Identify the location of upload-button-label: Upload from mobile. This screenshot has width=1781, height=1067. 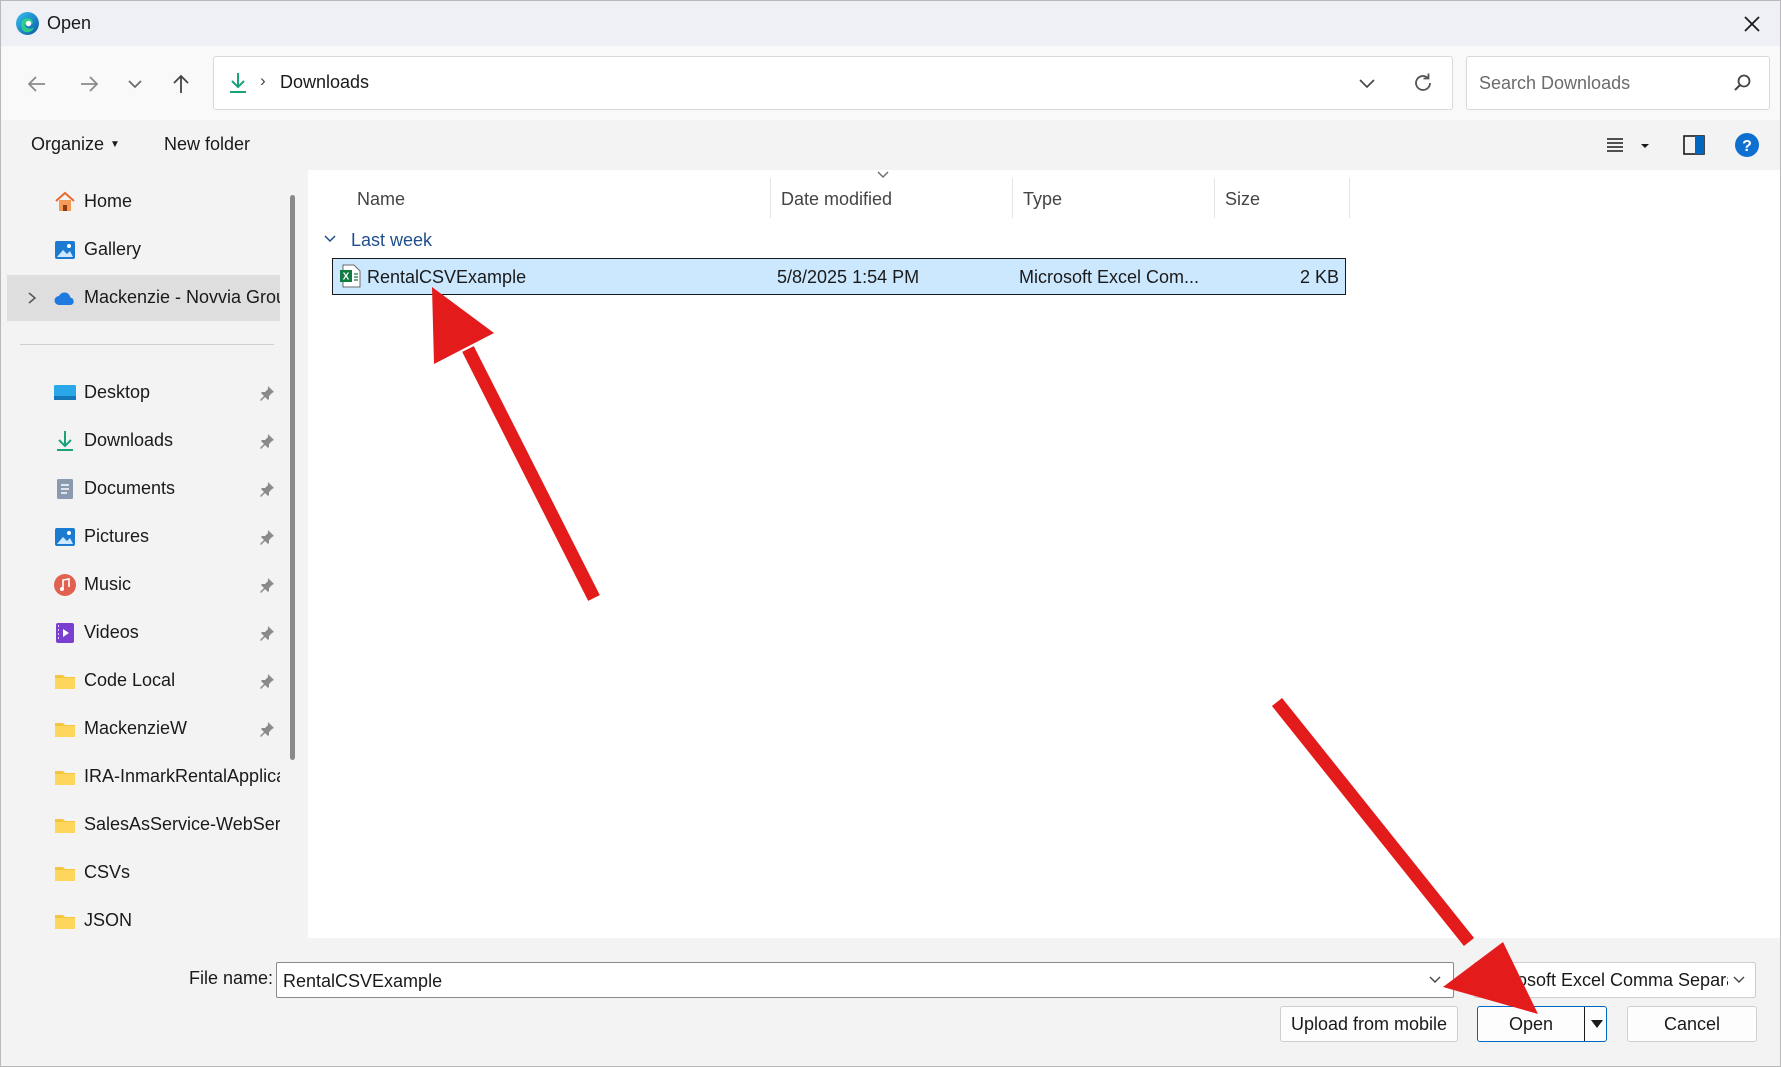
(1369, 1024).